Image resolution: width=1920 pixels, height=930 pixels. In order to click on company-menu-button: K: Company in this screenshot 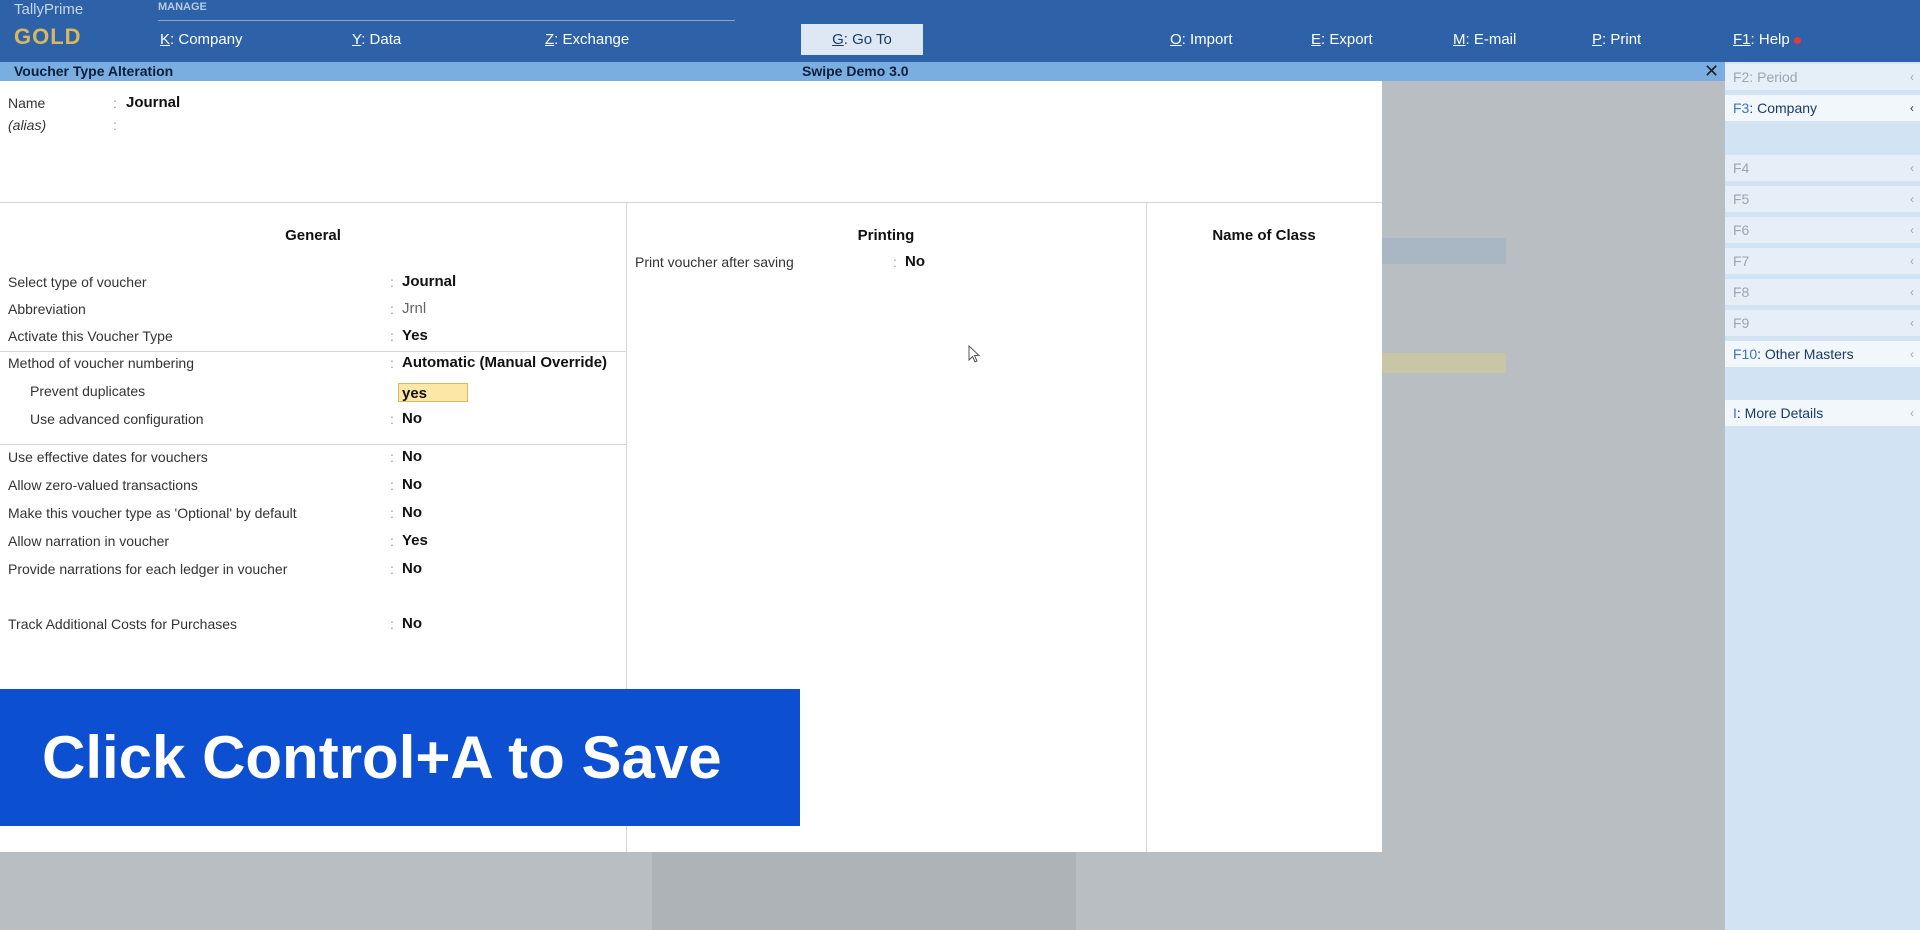, I will do `click(201, 39)`.